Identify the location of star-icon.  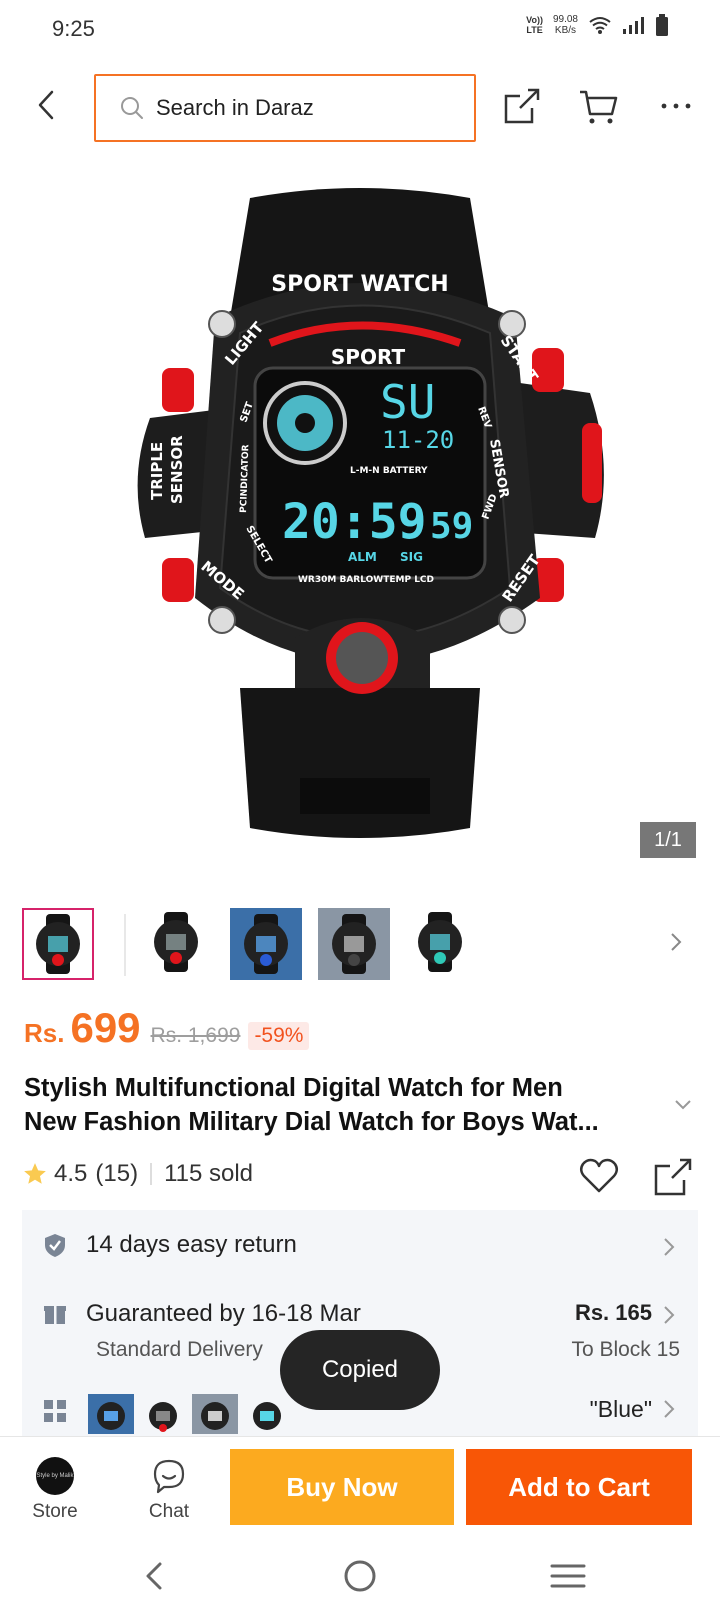
(35, 1173).